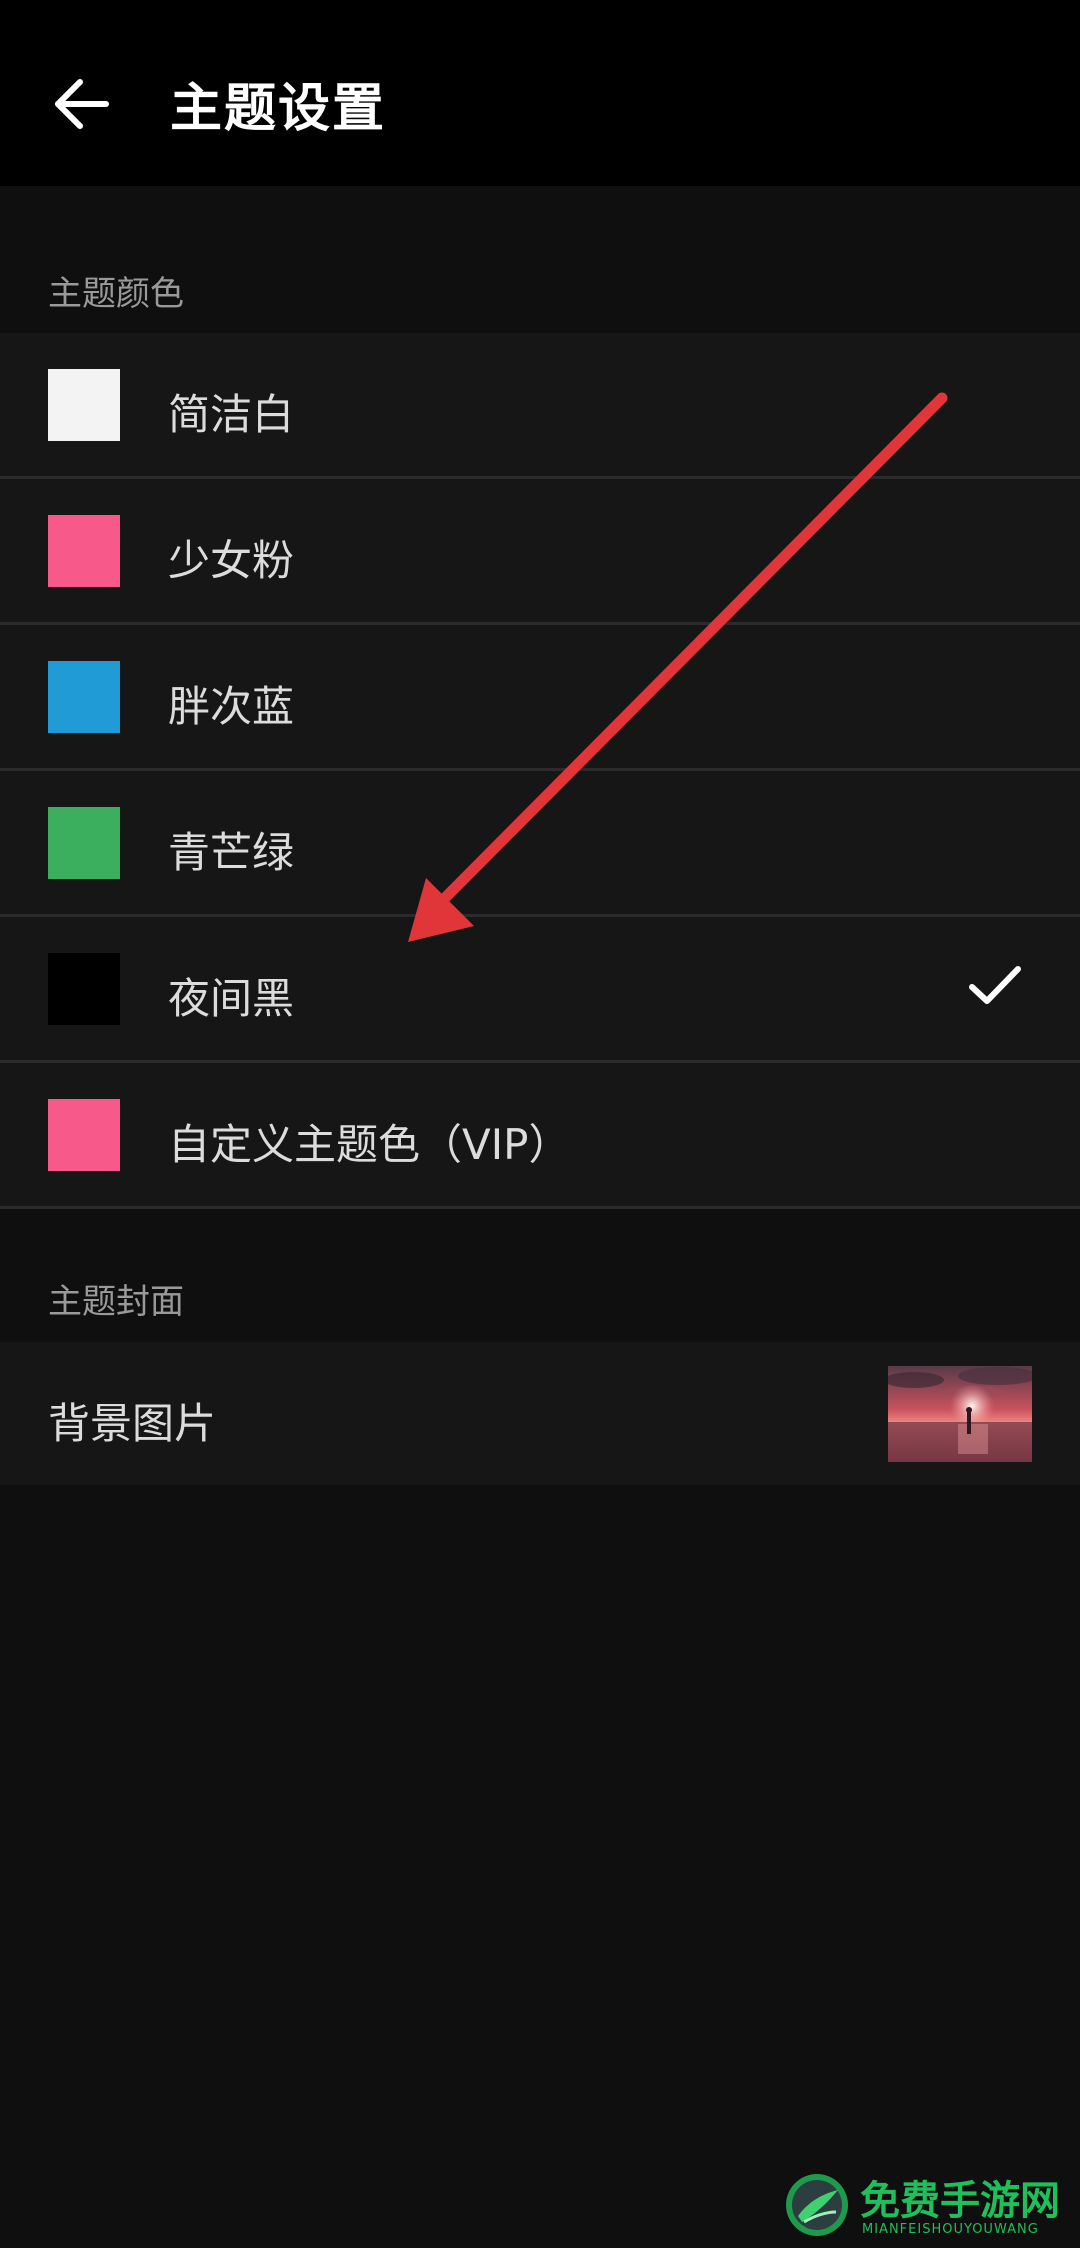 This screenshot has height=2248, width=1080. What do you see at coordinates (540, 552) in the screenshot?
I see `theme-option-pink: 少女粉` at bounding box center [540, 552].